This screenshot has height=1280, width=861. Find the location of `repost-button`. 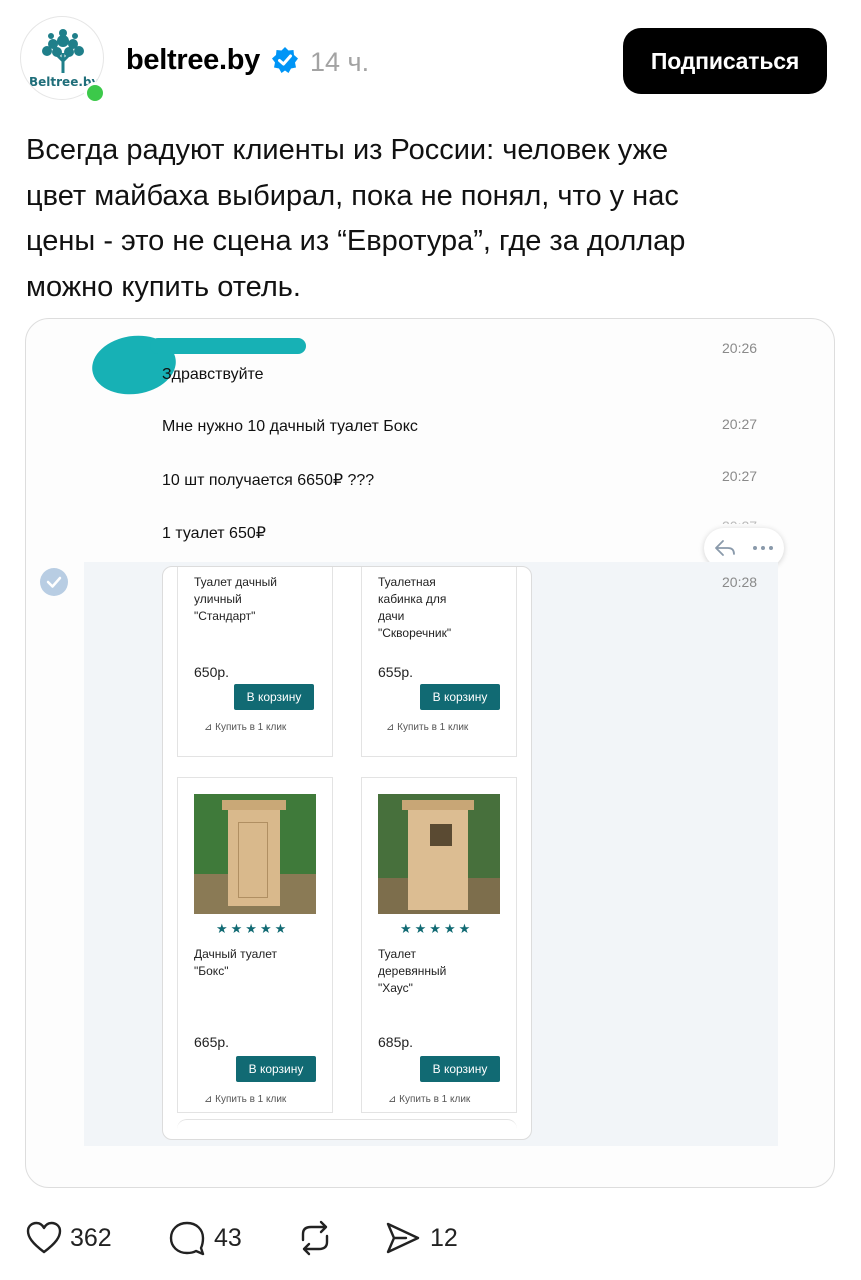

repost-button is located at coordinates (319, 1238).